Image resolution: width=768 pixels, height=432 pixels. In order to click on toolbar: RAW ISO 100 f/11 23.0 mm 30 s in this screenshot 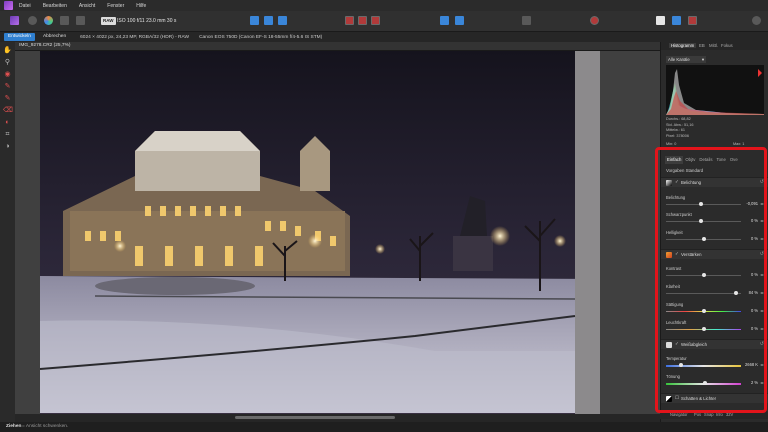, I will do `click(384, 21)`.